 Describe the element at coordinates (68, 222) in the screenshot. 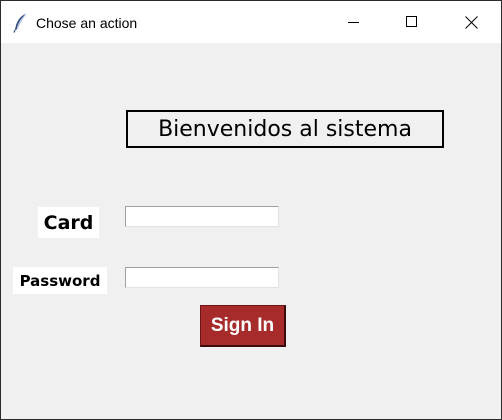

I see `card-label: Card` at that location.